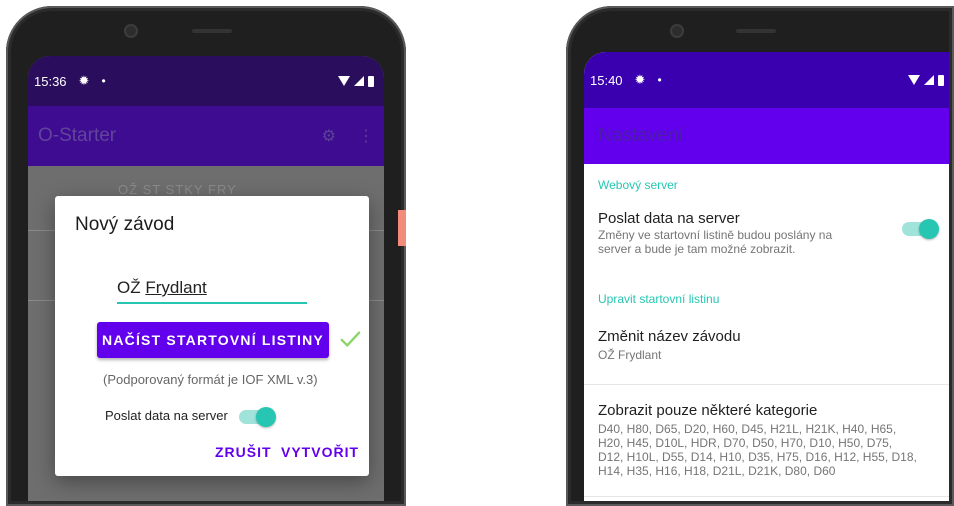 The width and height of the screenshot is (954, 506). What do you see at coordinates (329, 136) in the screenshot?
I see `settings-action-icon: ⚙` at bounding box center [329, 136].